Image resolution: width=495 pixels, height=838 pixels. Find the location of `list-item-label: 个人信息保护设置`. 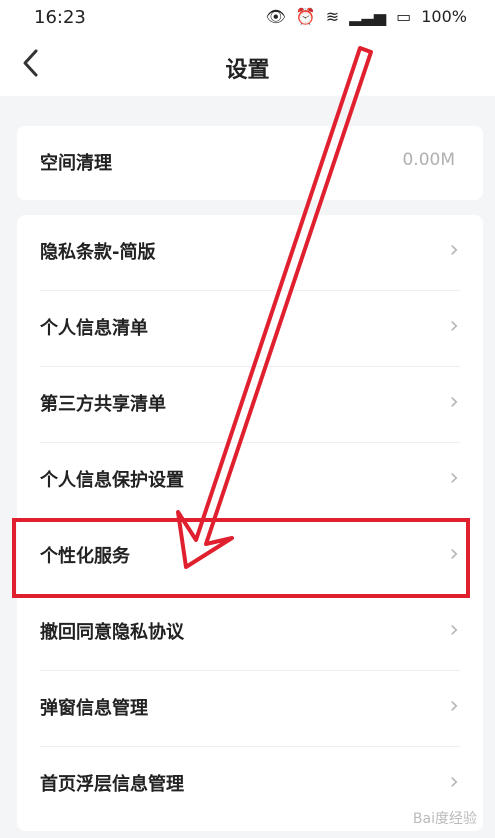

list-item-label: 个人信息保护设置 is located at coordinates (112, 480).